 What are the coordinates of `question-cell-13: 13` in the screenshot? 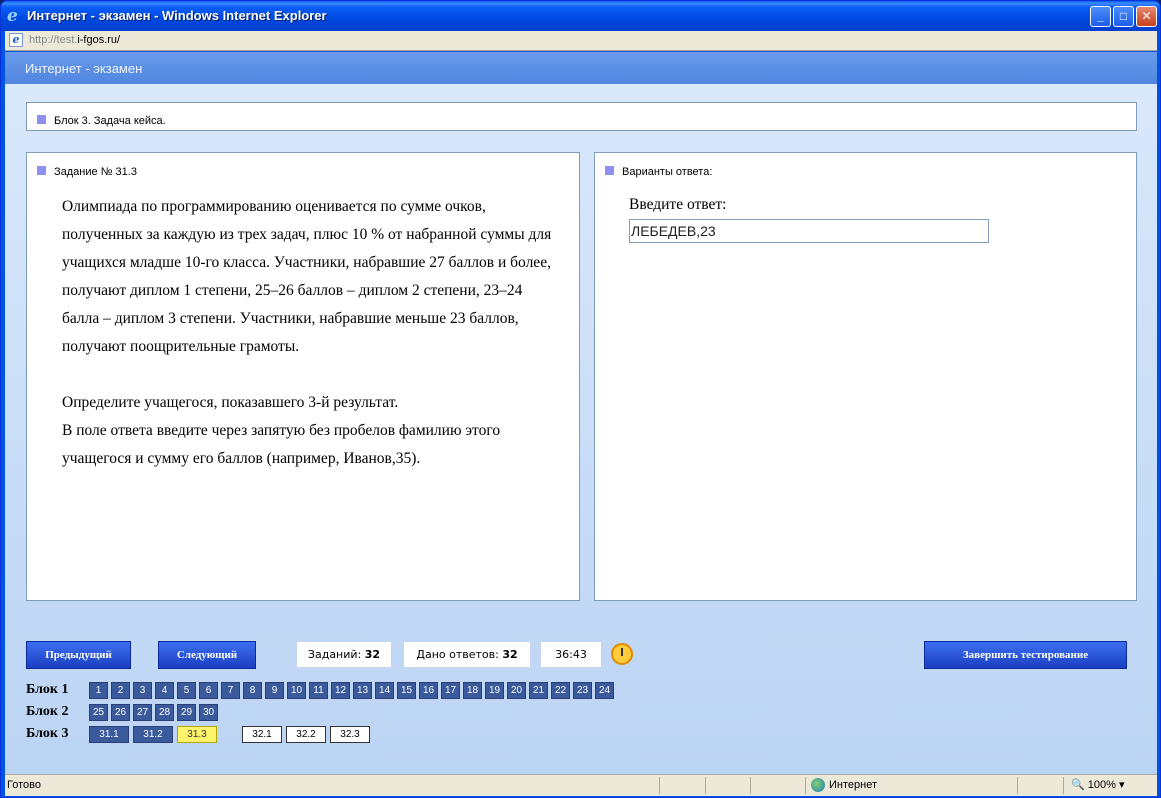 It's located at (362, 690).